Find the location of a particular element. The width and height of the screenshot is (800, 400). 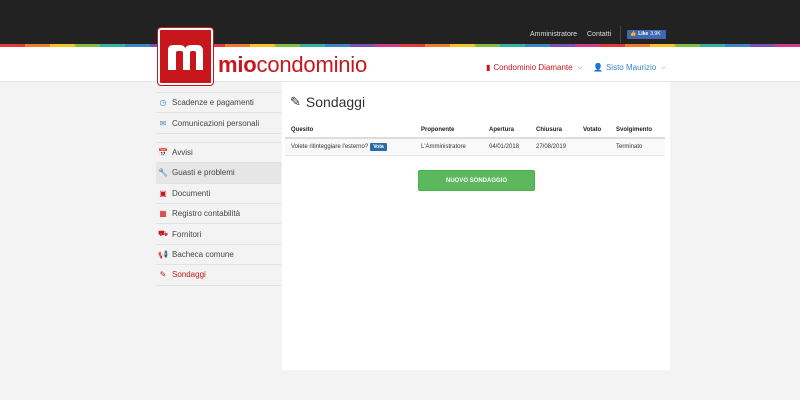

sidebar-item-label: Bacheca comune is located at coordinates (203, 254).